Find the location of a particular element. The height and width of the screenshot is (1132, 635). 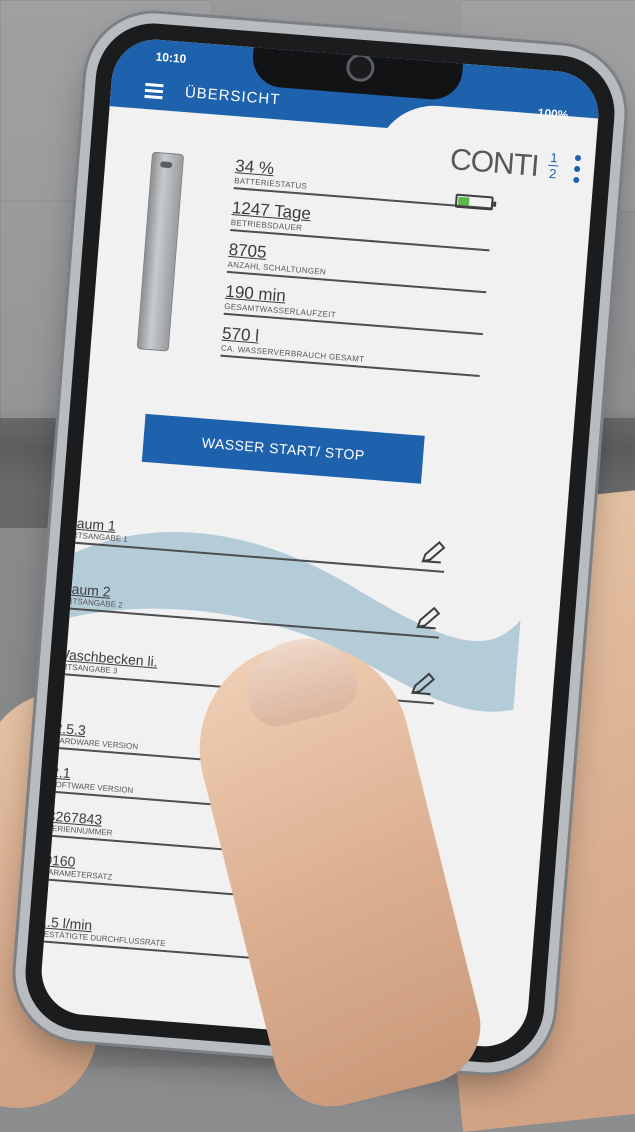

logo-fraction: 1 2 is located at coordinates (553, 165).